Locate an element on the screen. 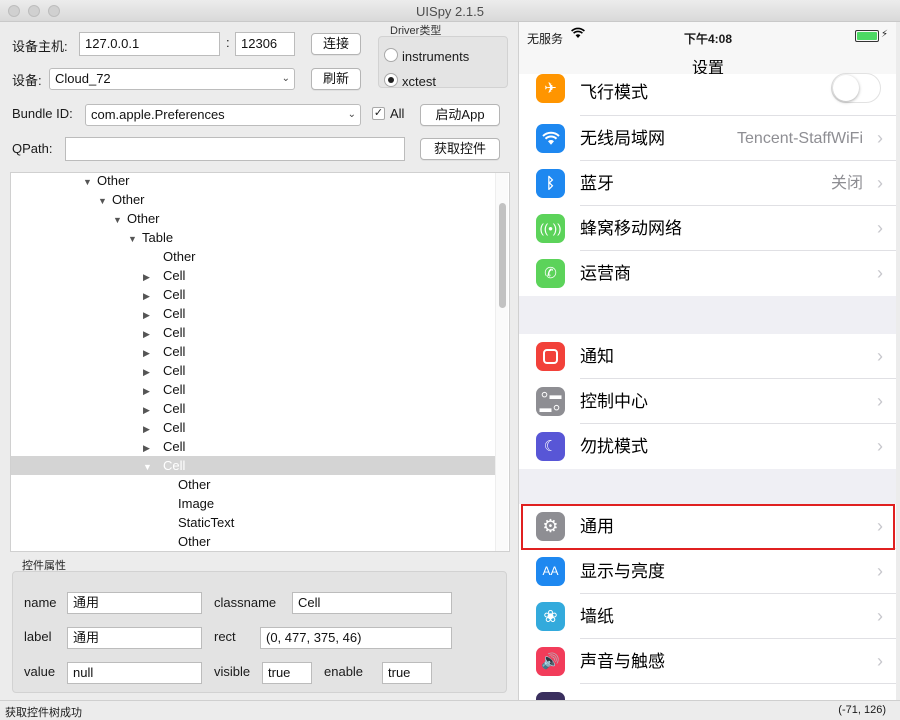 The width and height of the screenshot is (900, 720). bundle-id-value: com.apple.Preferences is located at coordinates (158, 114).